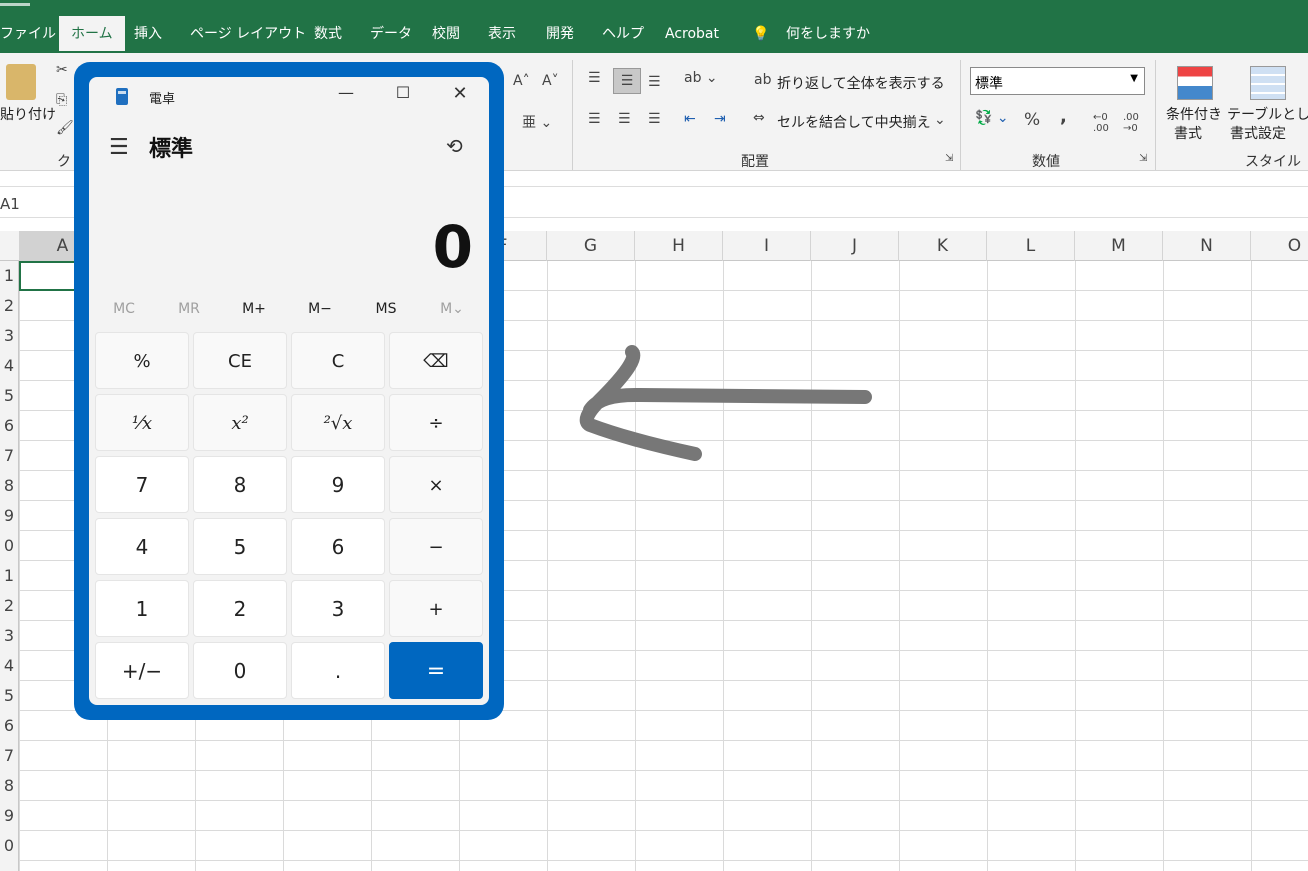  Describe the element at coordinates (654, 119) in the screenshot. I see `align-right-icon: ☰` at that location.